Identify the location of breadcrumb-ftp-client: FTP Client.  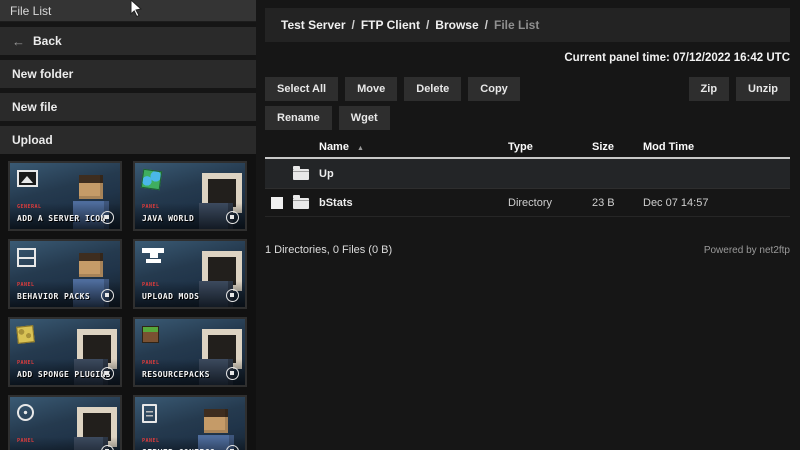
(390, 25).